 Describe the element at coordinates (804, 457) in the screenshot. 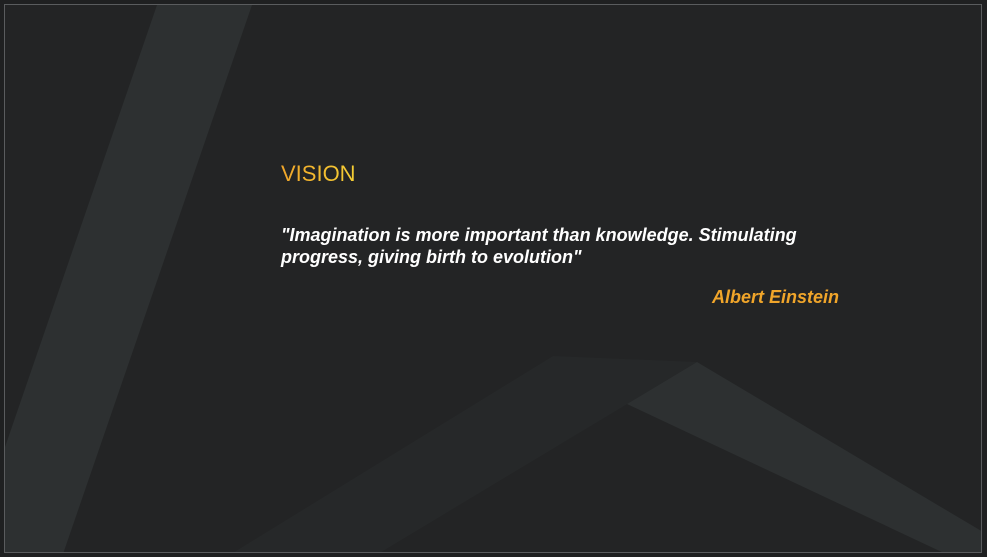

I see `chevron-band-right` at that location.